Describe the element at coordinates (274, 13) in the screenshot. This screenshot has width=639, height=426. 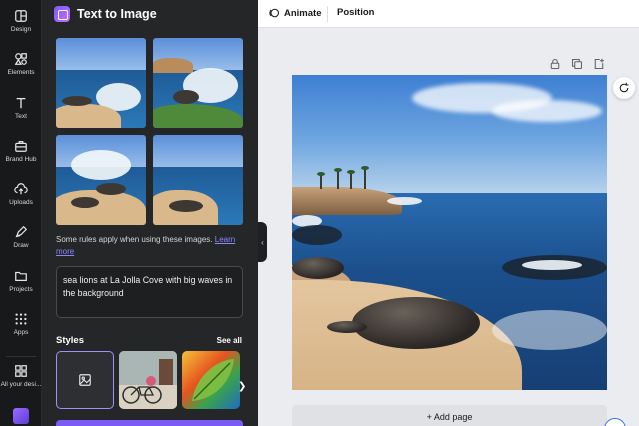
I see `animate-icon` at that location.